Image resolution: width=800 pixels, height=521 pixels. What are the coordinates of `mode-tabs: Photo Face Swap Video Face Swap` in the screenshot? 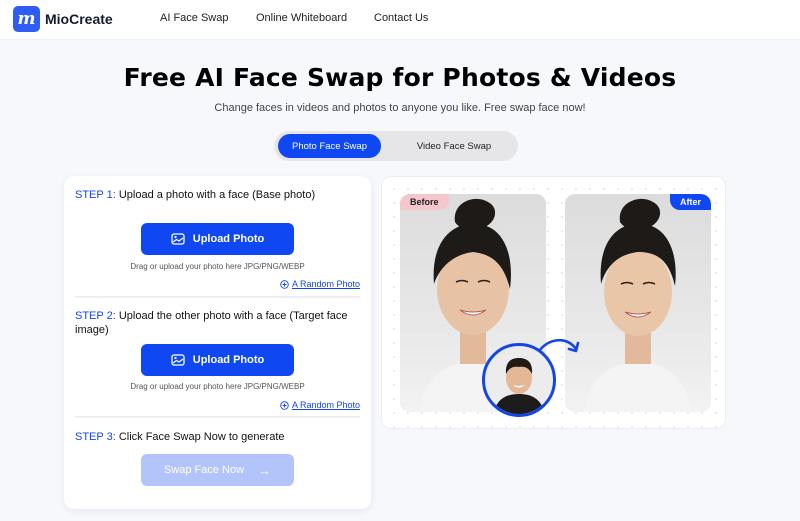 It's located at (396, 146).